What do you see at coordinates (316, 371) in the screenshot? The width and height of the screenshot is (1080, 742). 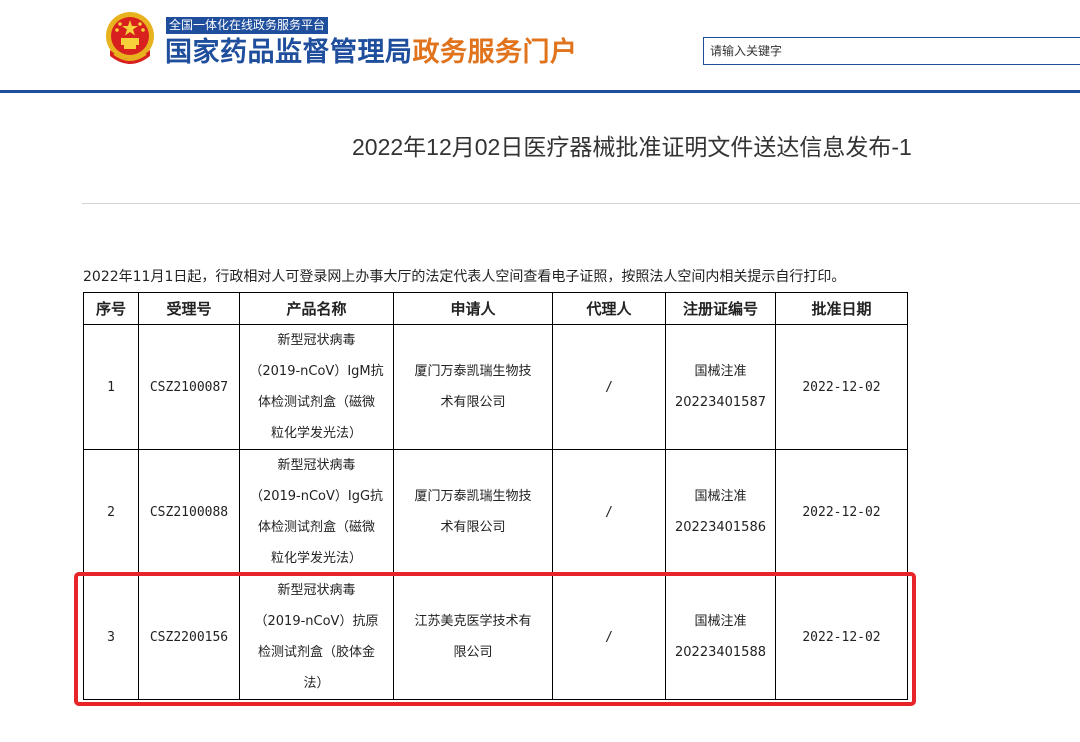 I see `product-line: （2019-nCoV）IgM抗` at bounding box center [316, 371].